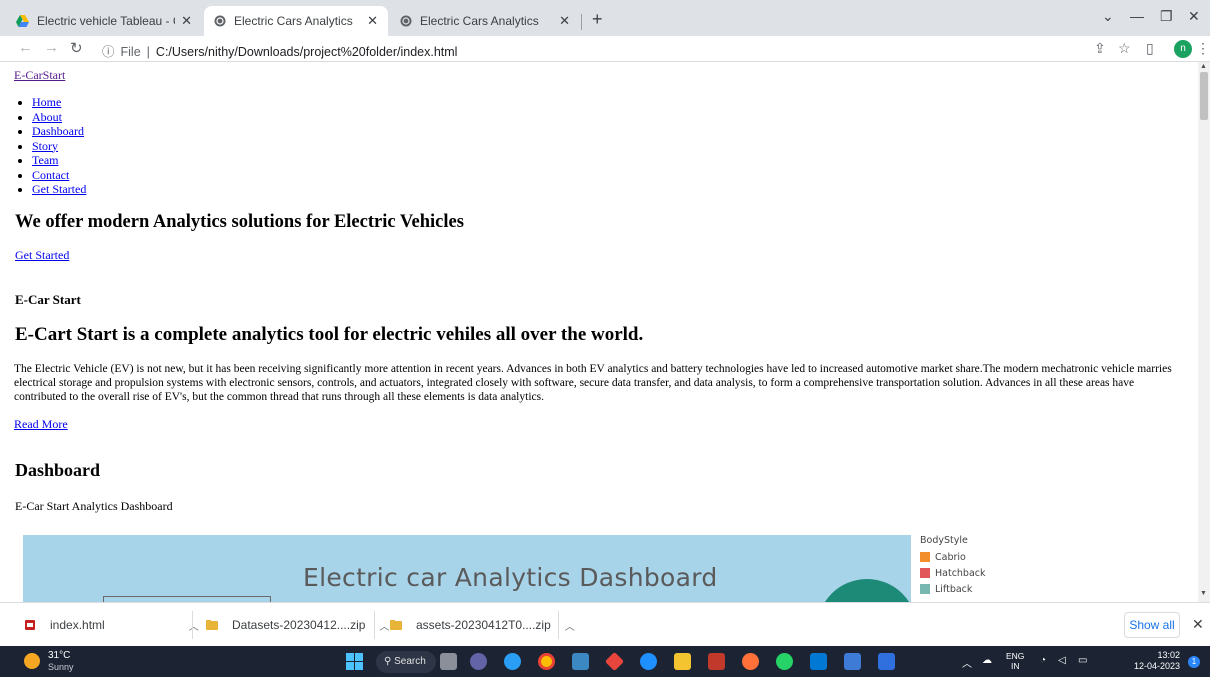  What do you see at coordinates (1043, 660) in the screenshot?
I see `wifi-icon: ◔` at bounding box center [1043, 660].